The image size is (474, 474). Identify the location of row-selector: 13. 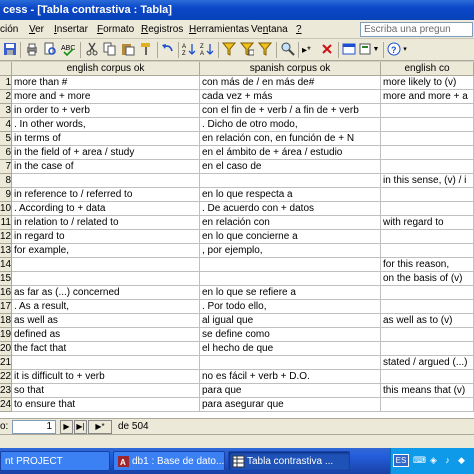
(6, 251).